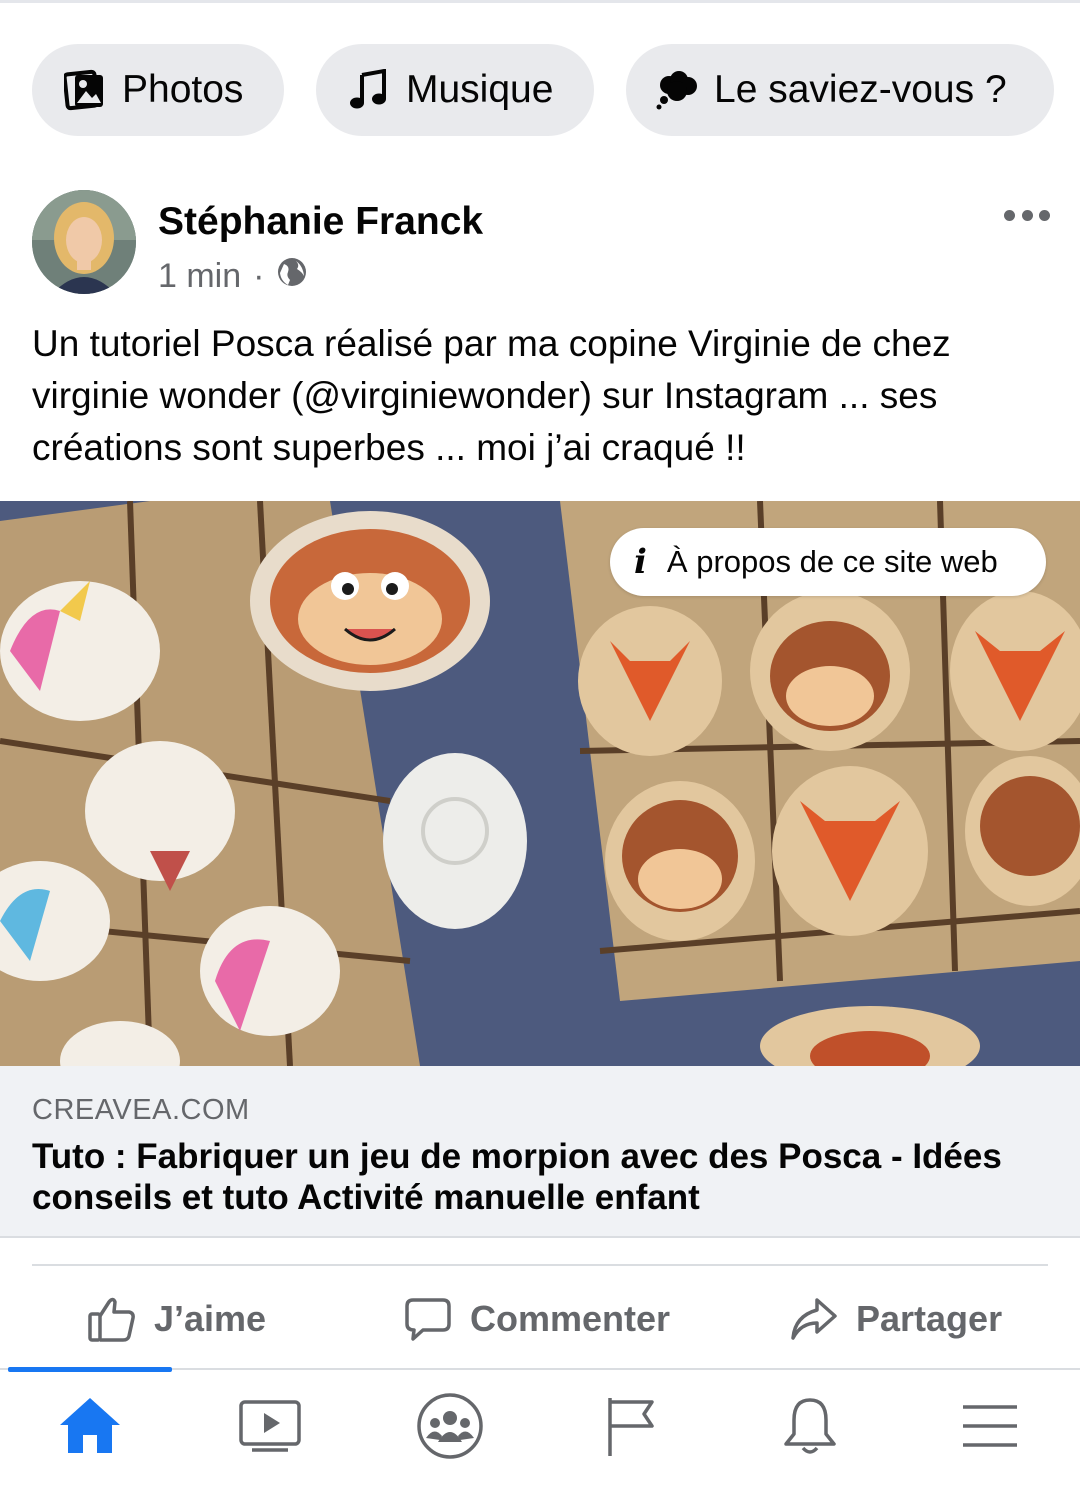 The width and height of the screenshot is (1080, 1485). What do you see at coordinates (540, 1) in the screenshot?
I see `top-divider` at bounding box center [540, 1].